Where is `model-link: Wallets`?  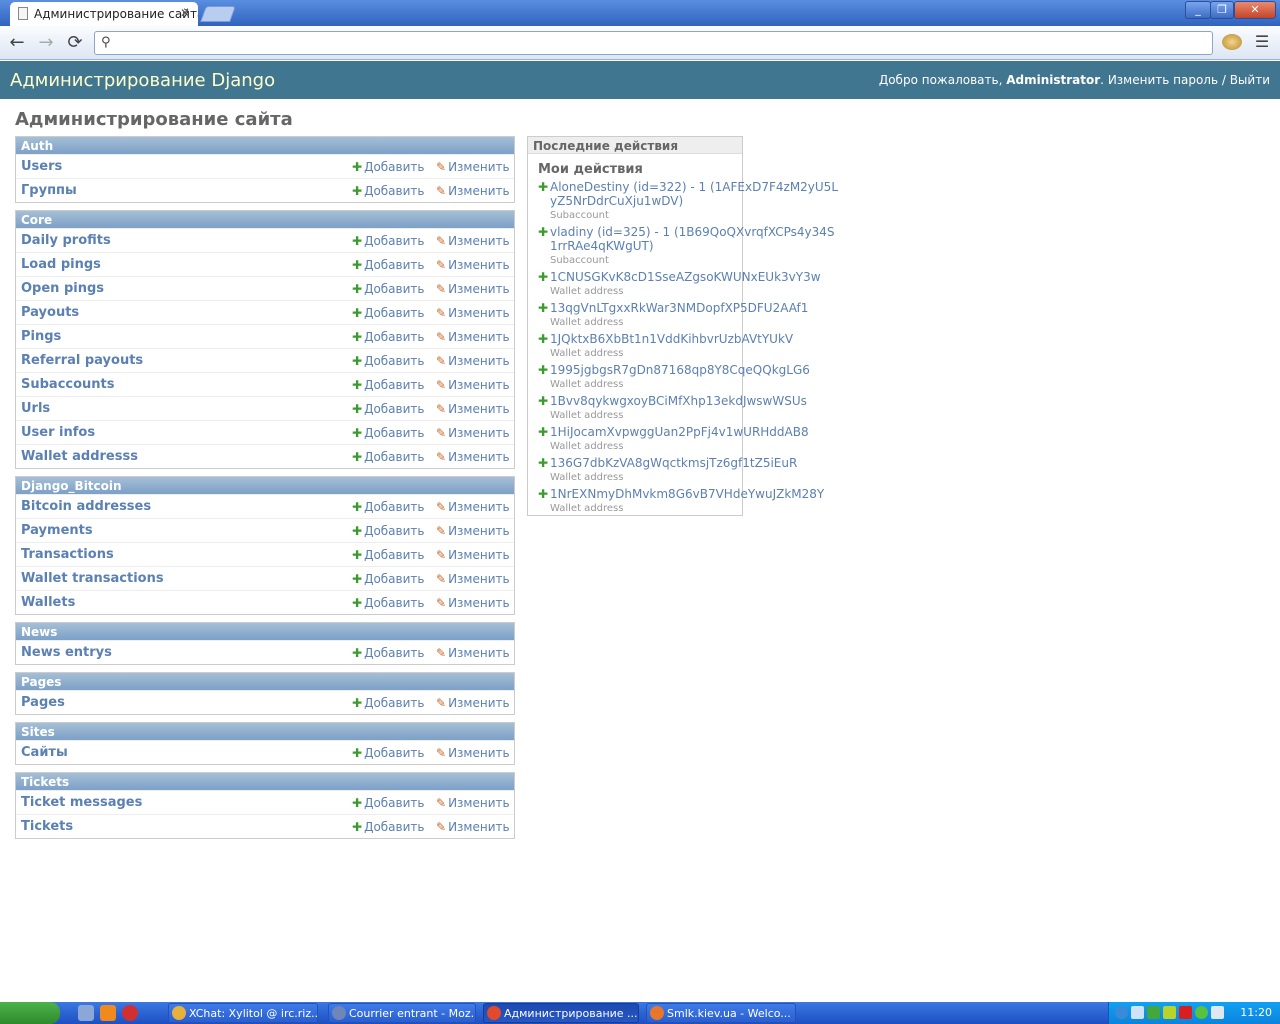 model-link: Wallets is located at coordinates (48, 602).